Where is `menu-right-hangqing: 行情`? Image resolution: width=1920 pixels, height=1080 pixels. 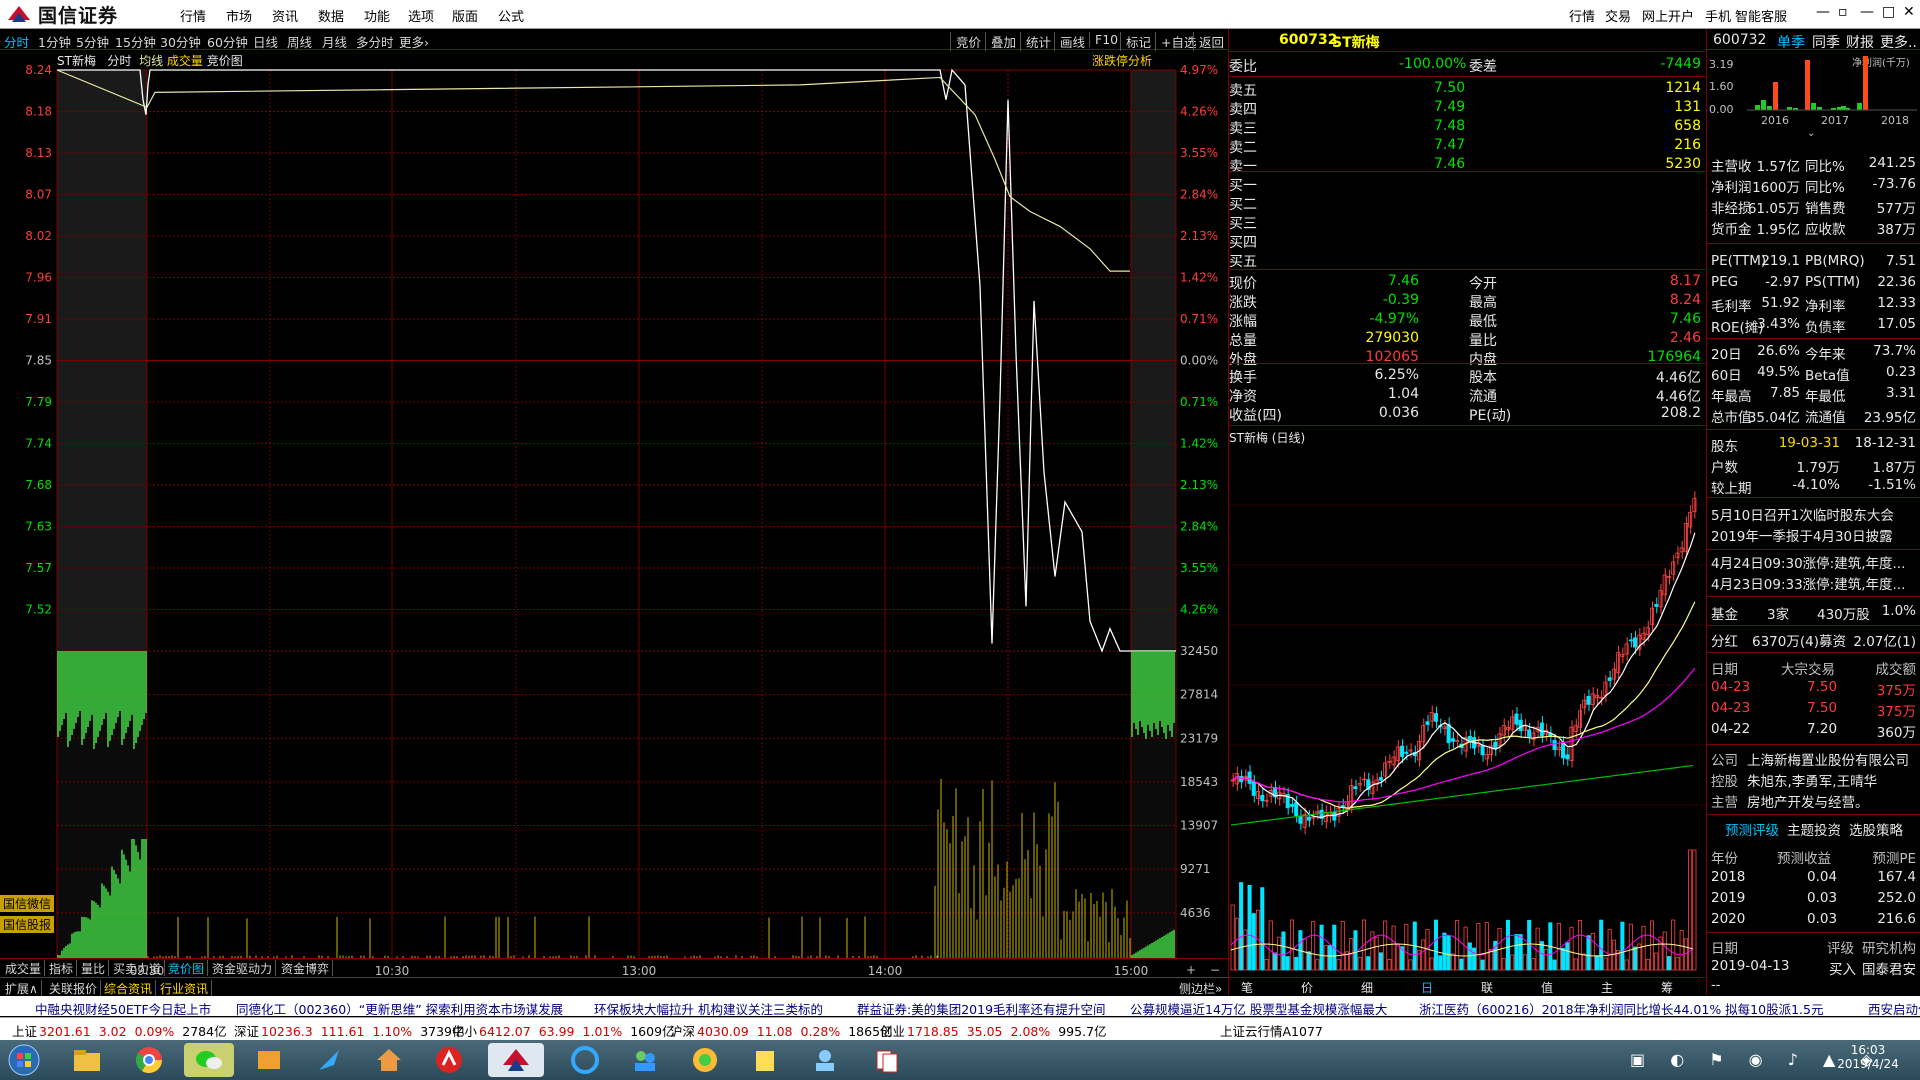
menu-right-hangqing: 行情 is located at coordinates (1582, 15).